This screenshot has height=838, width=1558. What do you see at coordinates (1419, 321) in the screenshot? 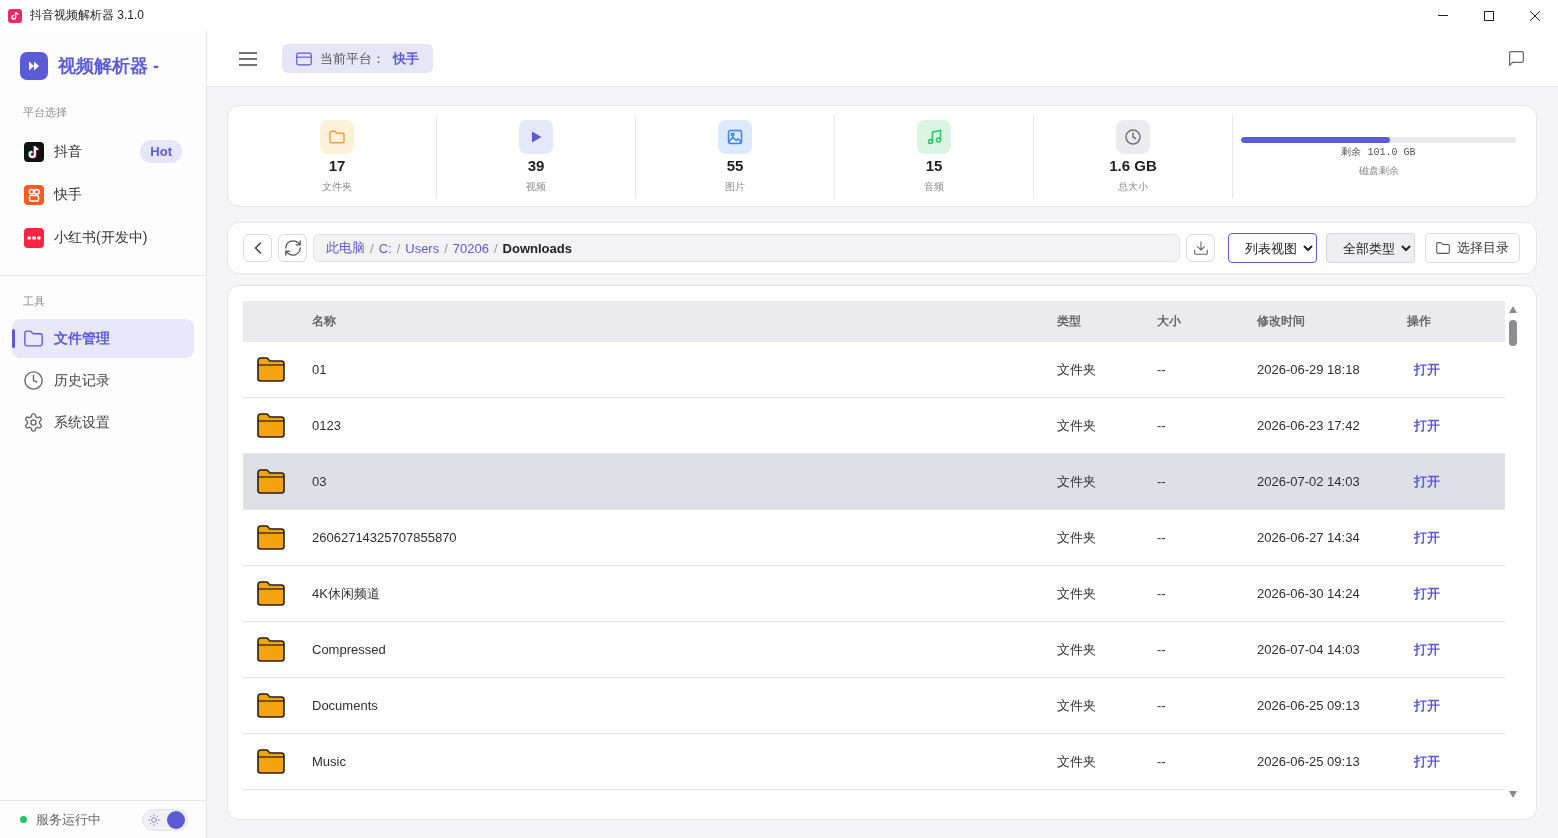
I see `column-header: 操作` at bounding box center [1419, 321].